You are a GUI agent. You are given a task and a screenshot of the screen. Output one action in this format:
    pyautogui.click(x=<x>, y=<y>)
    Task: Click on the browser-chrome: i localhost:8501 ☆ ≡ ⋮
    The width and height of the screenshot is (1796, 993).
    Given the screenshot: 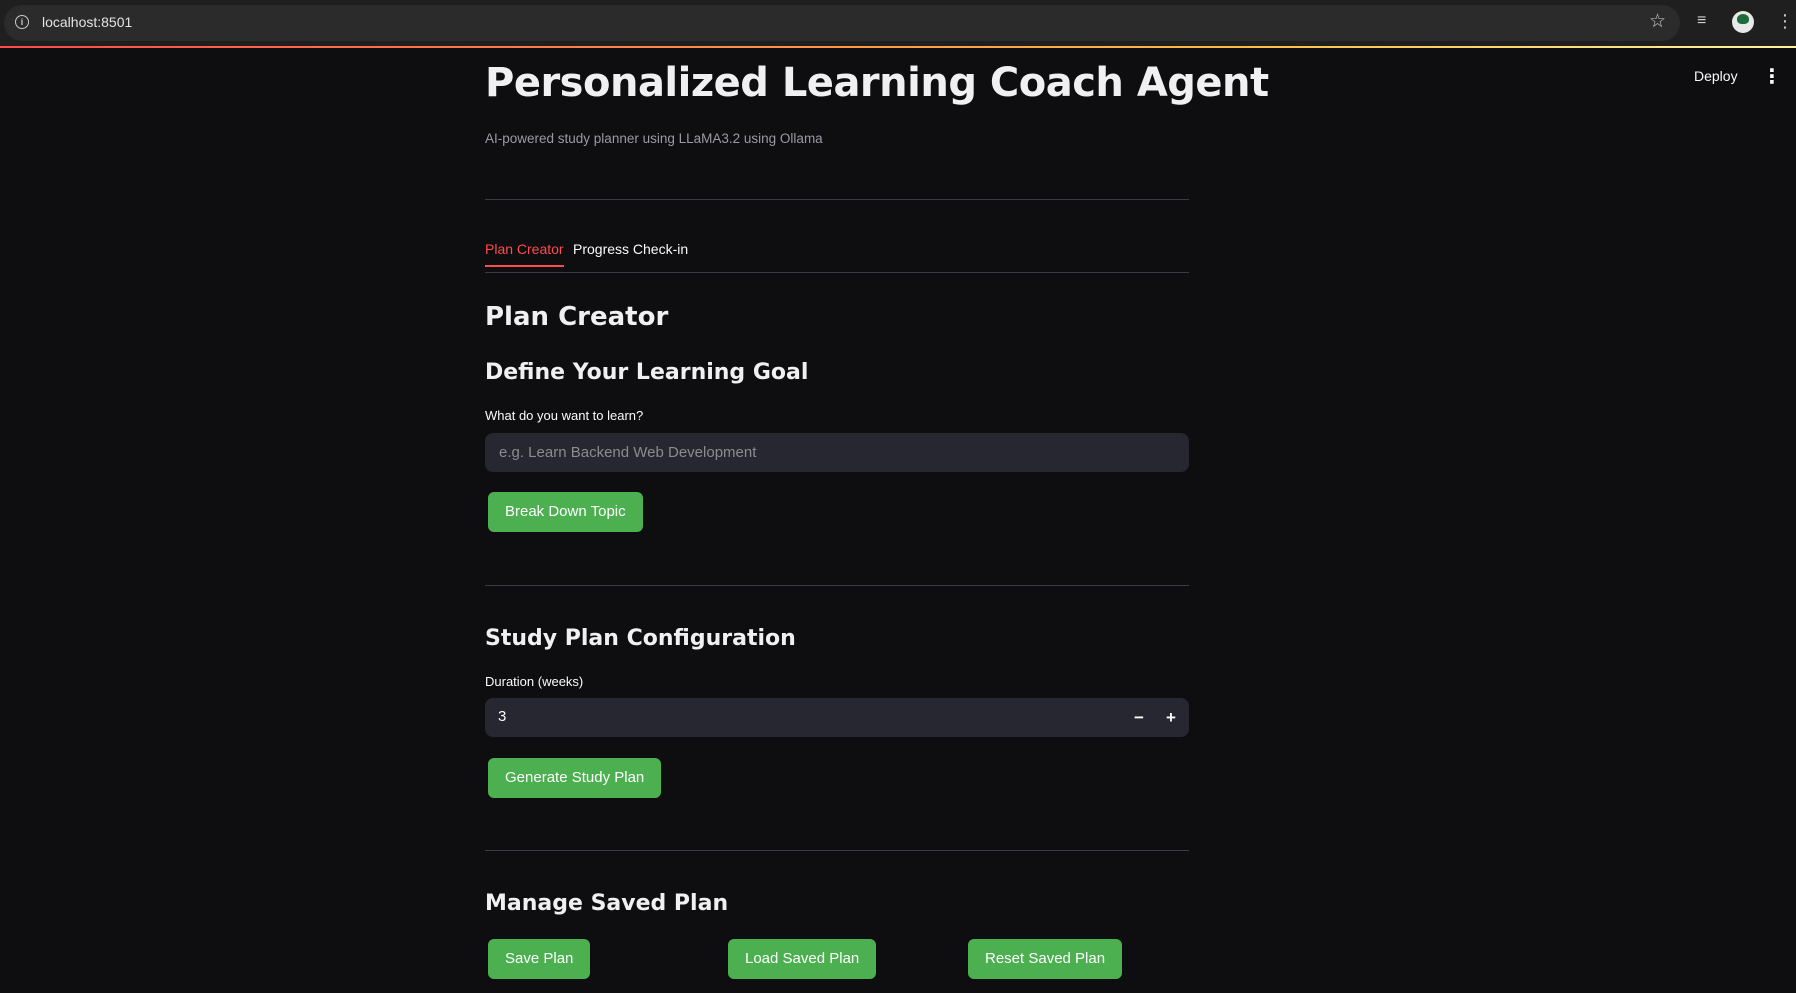 What is the action you would take?
    pyautogui.click(x=898, y=23)
    